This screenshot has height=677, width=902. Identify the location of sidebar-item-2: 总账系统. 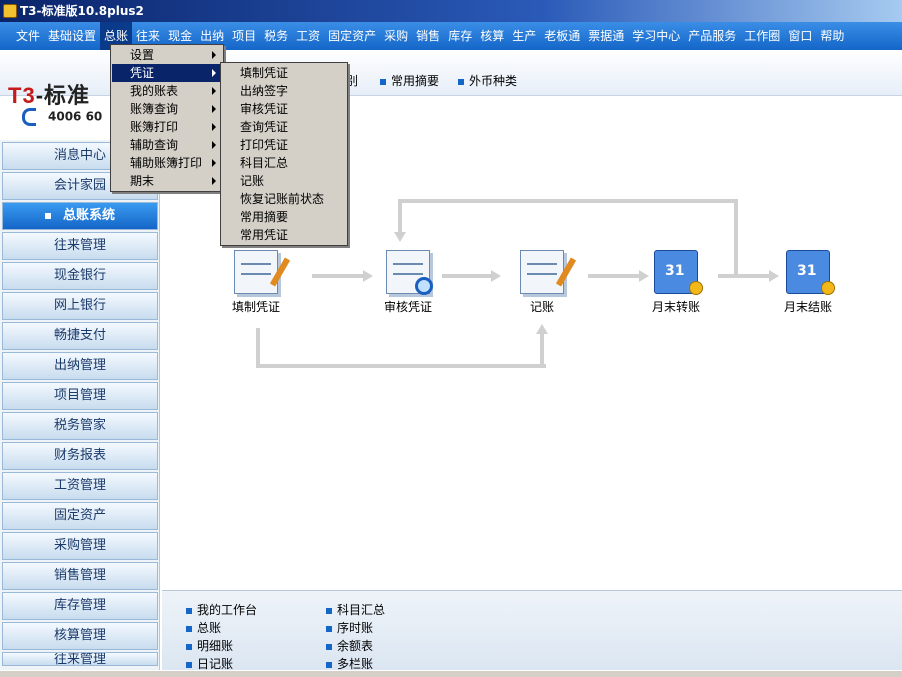
(80, 216).